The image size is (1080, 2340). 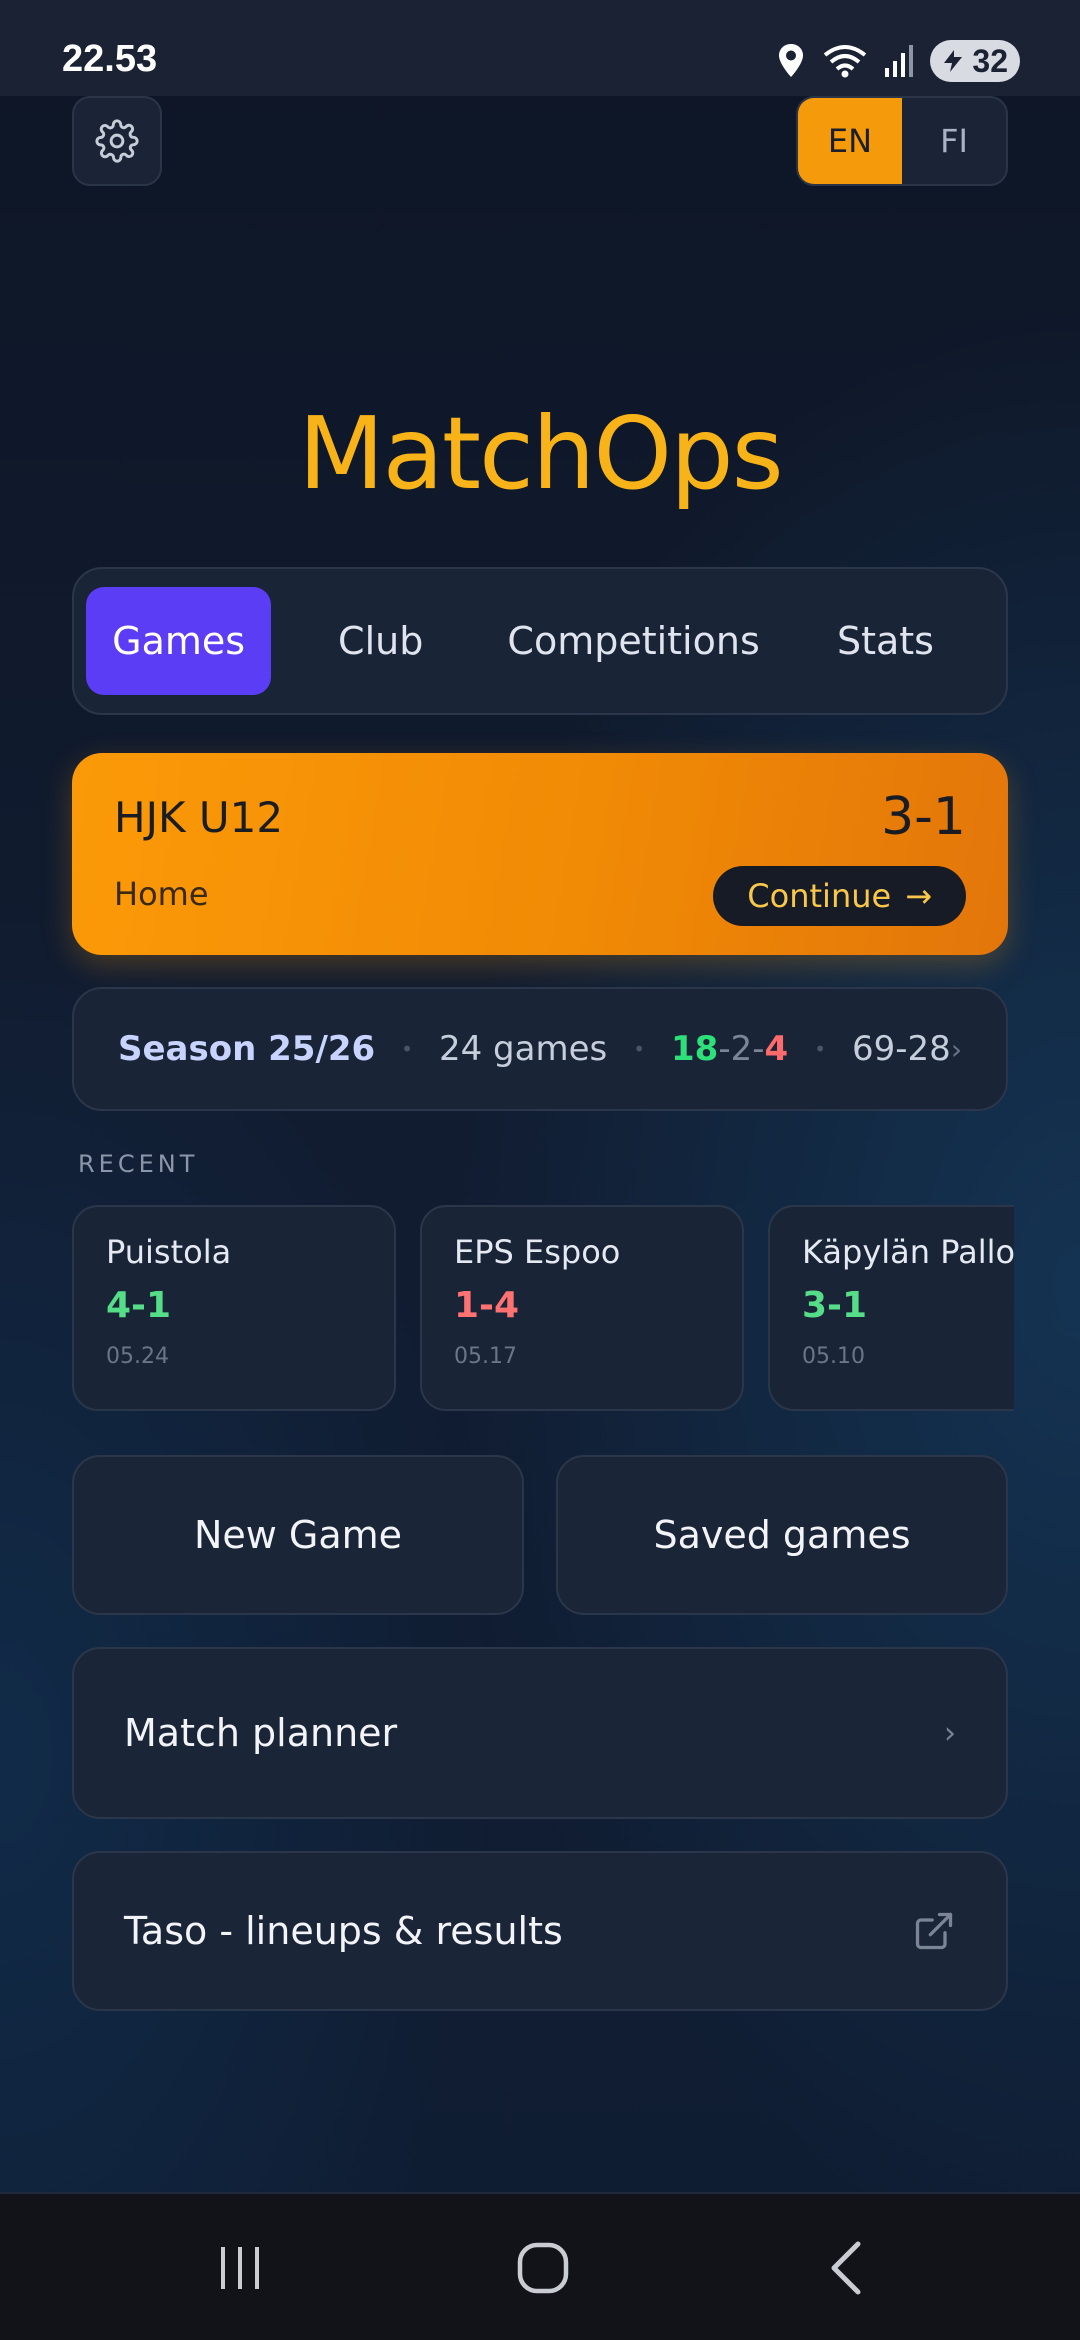 I want to click on current-game-venue: Home, so click(x=161, y=894).